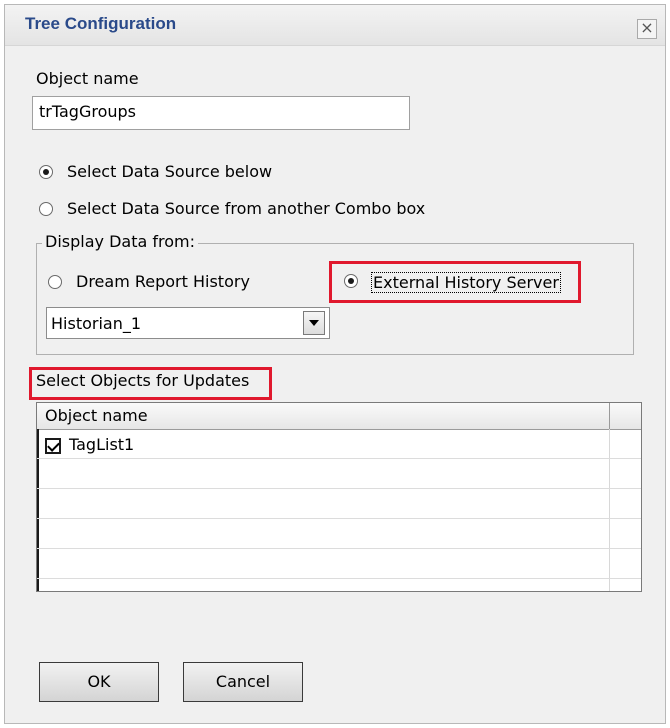 The image size is (670, 728). Describe the element at coordinates (120, 241) in the screenshot. I see `display-data-legend: Display Data from:` at that location.